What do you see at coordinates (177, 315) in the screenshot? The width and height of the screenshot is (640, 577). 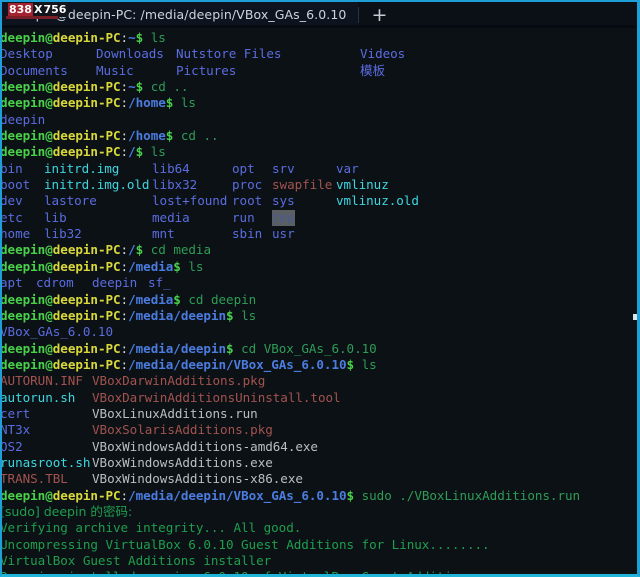 I see `prompt-path: /media/deepin` at bounding box center [177, 315].